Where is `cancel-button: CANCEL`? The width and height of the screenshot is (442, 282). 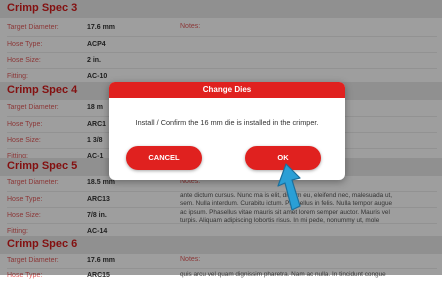 cancel-button: CANCEL is located at coordinates (164, 158).